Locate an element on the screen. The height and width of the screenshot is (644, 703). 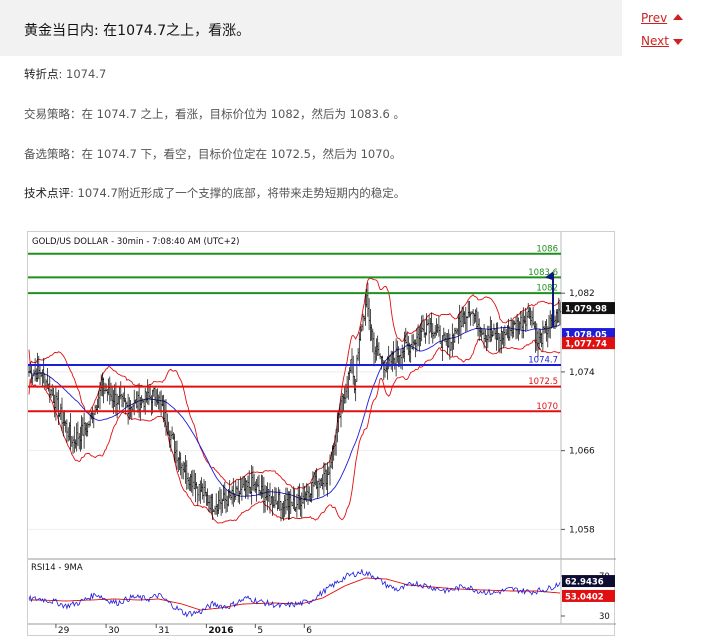
level-label-4: 1072.5 is located at coordinates (543, 382).